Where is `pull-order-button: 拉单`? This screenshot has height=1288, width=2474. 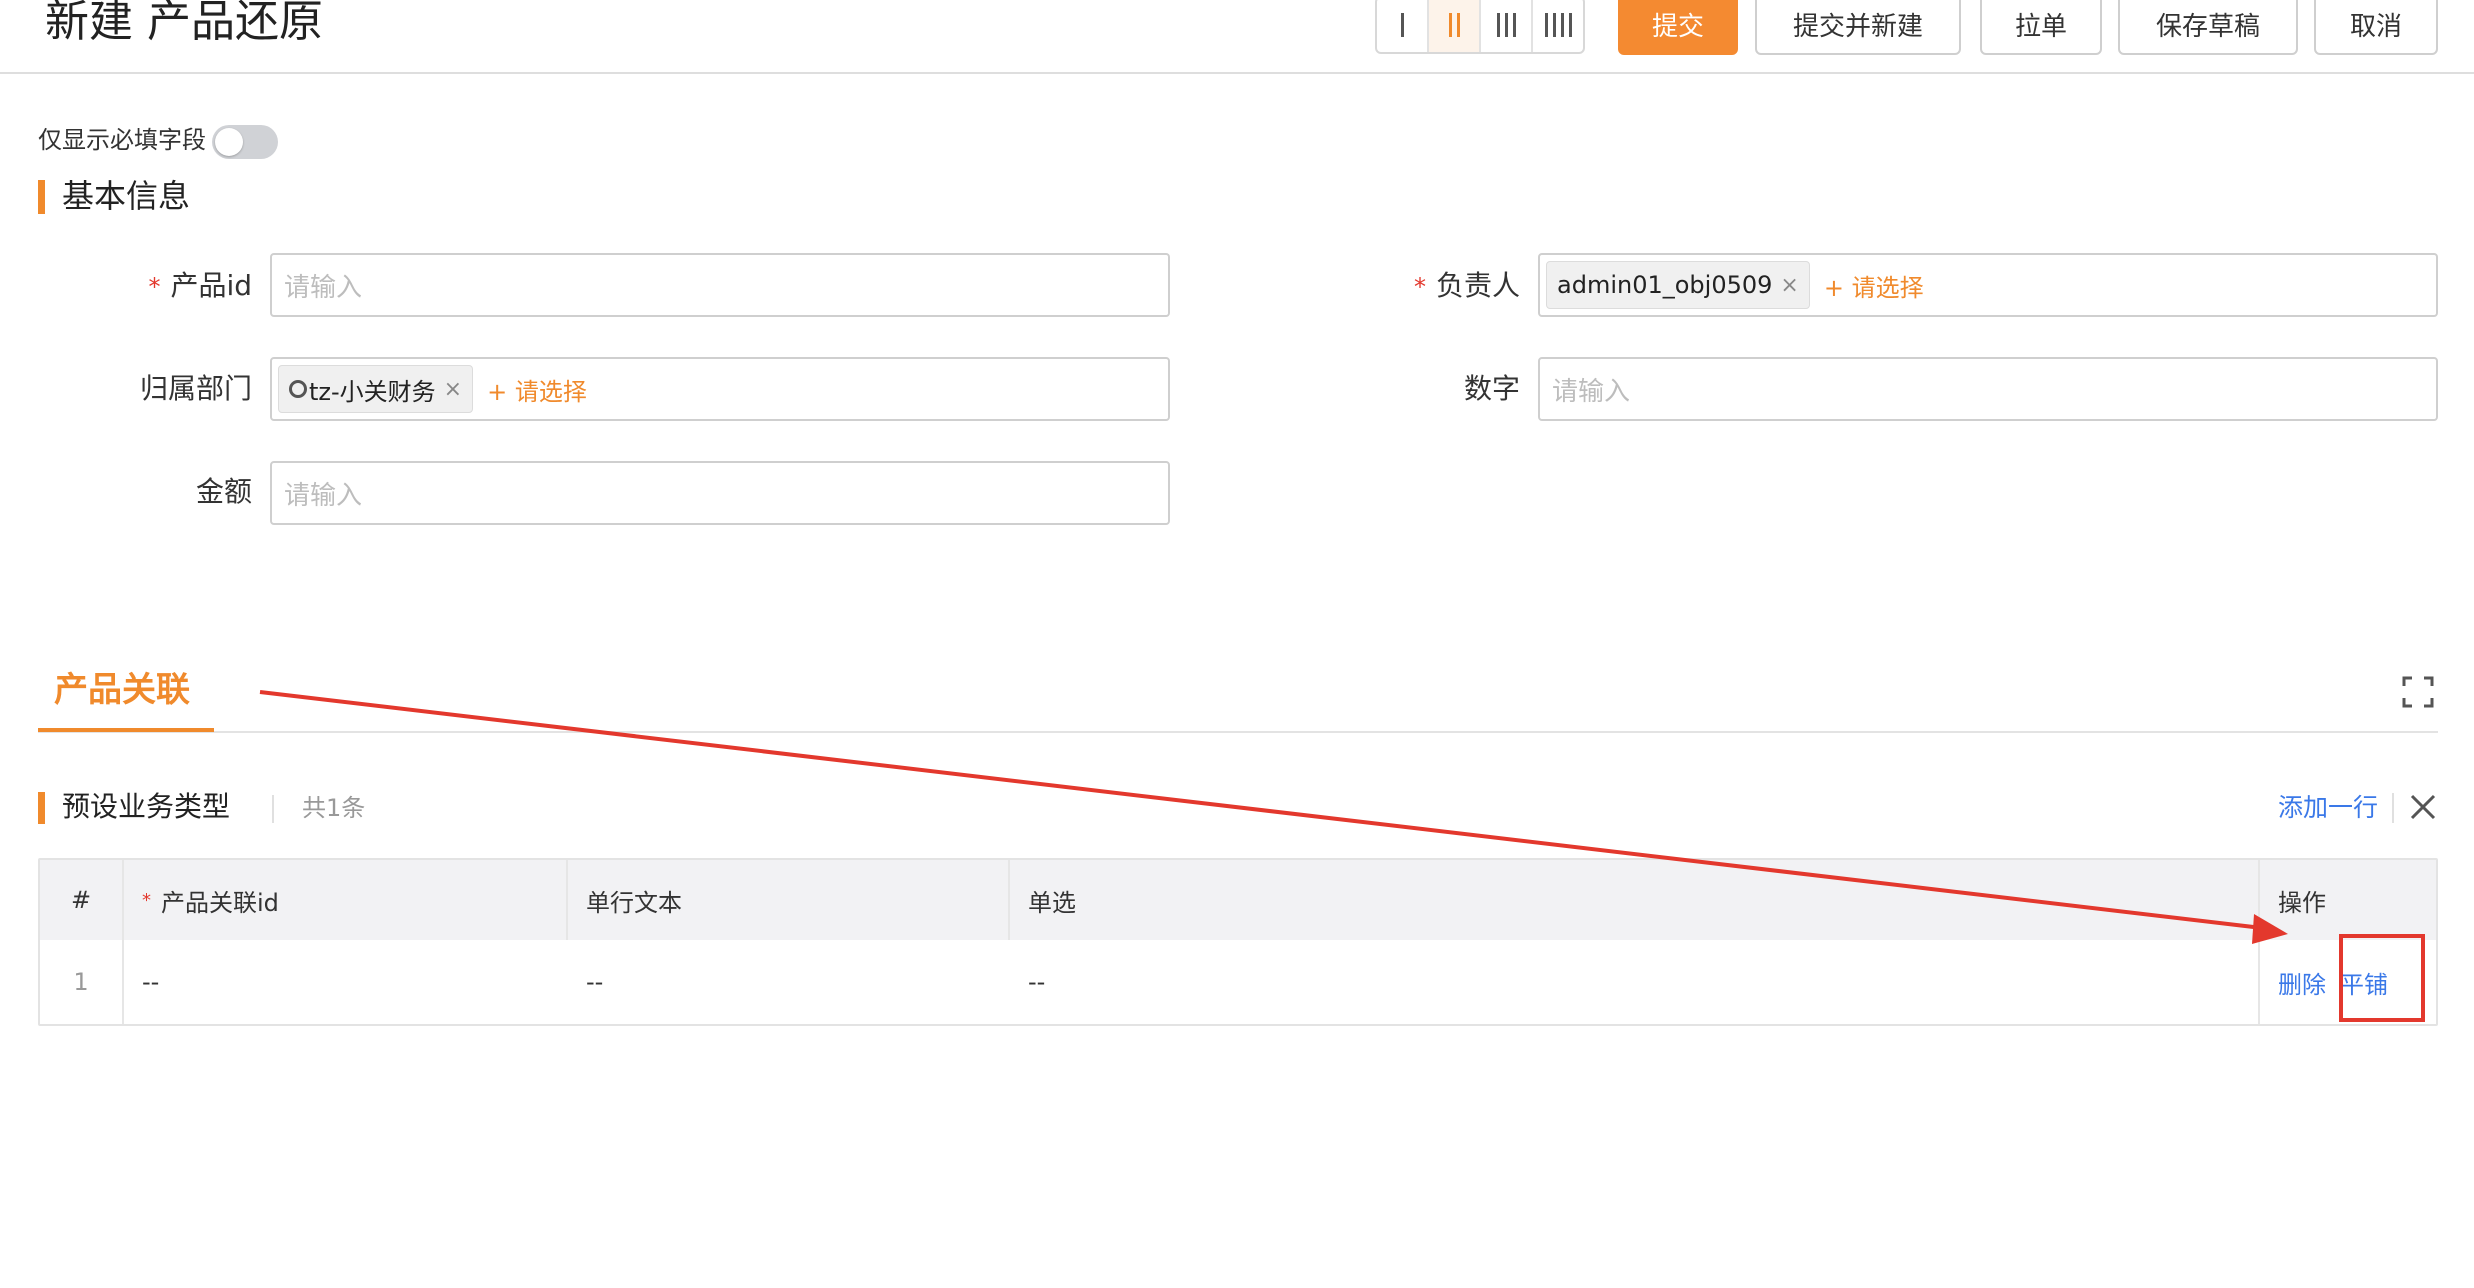 pull-order-button: 拉单 is located at coordinates (2041, 27).